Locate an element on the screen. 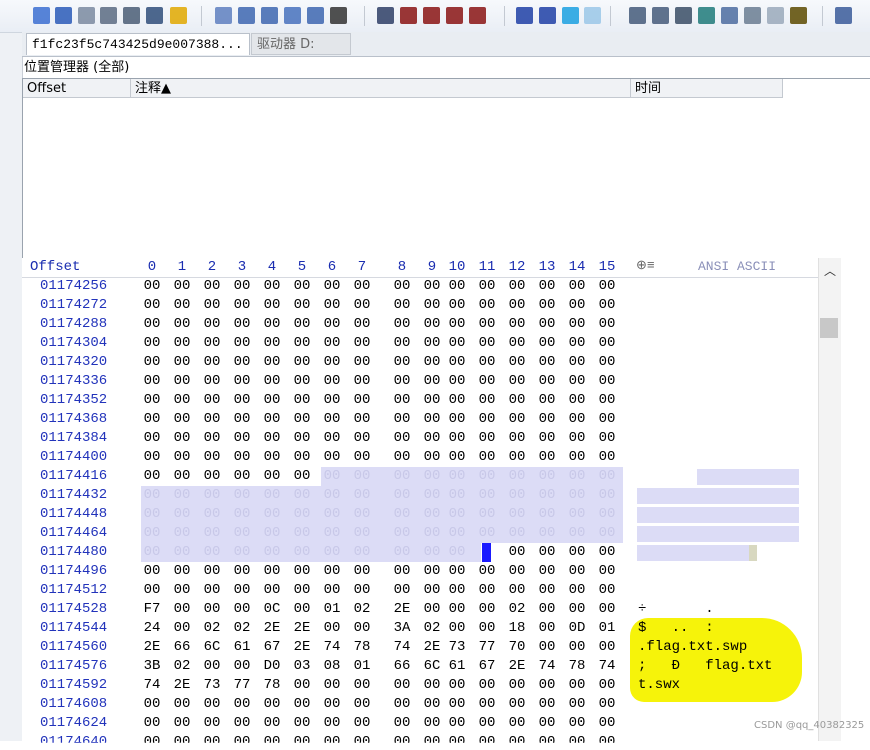 This screenshot has width=870, height=750. vertical-scrollbar: ︿ is located at coordinates (829, 499).